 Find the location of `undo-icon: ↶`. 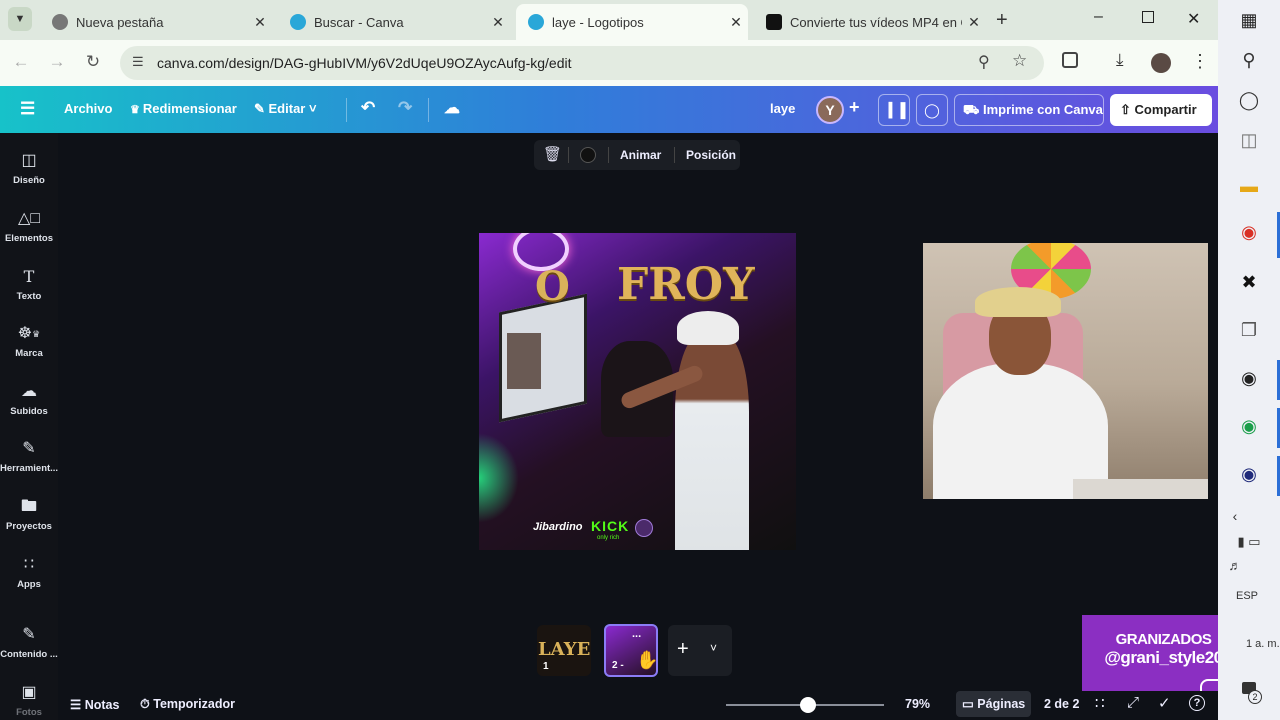

undo-icon: ↶ is located at coordinates (368, 108).